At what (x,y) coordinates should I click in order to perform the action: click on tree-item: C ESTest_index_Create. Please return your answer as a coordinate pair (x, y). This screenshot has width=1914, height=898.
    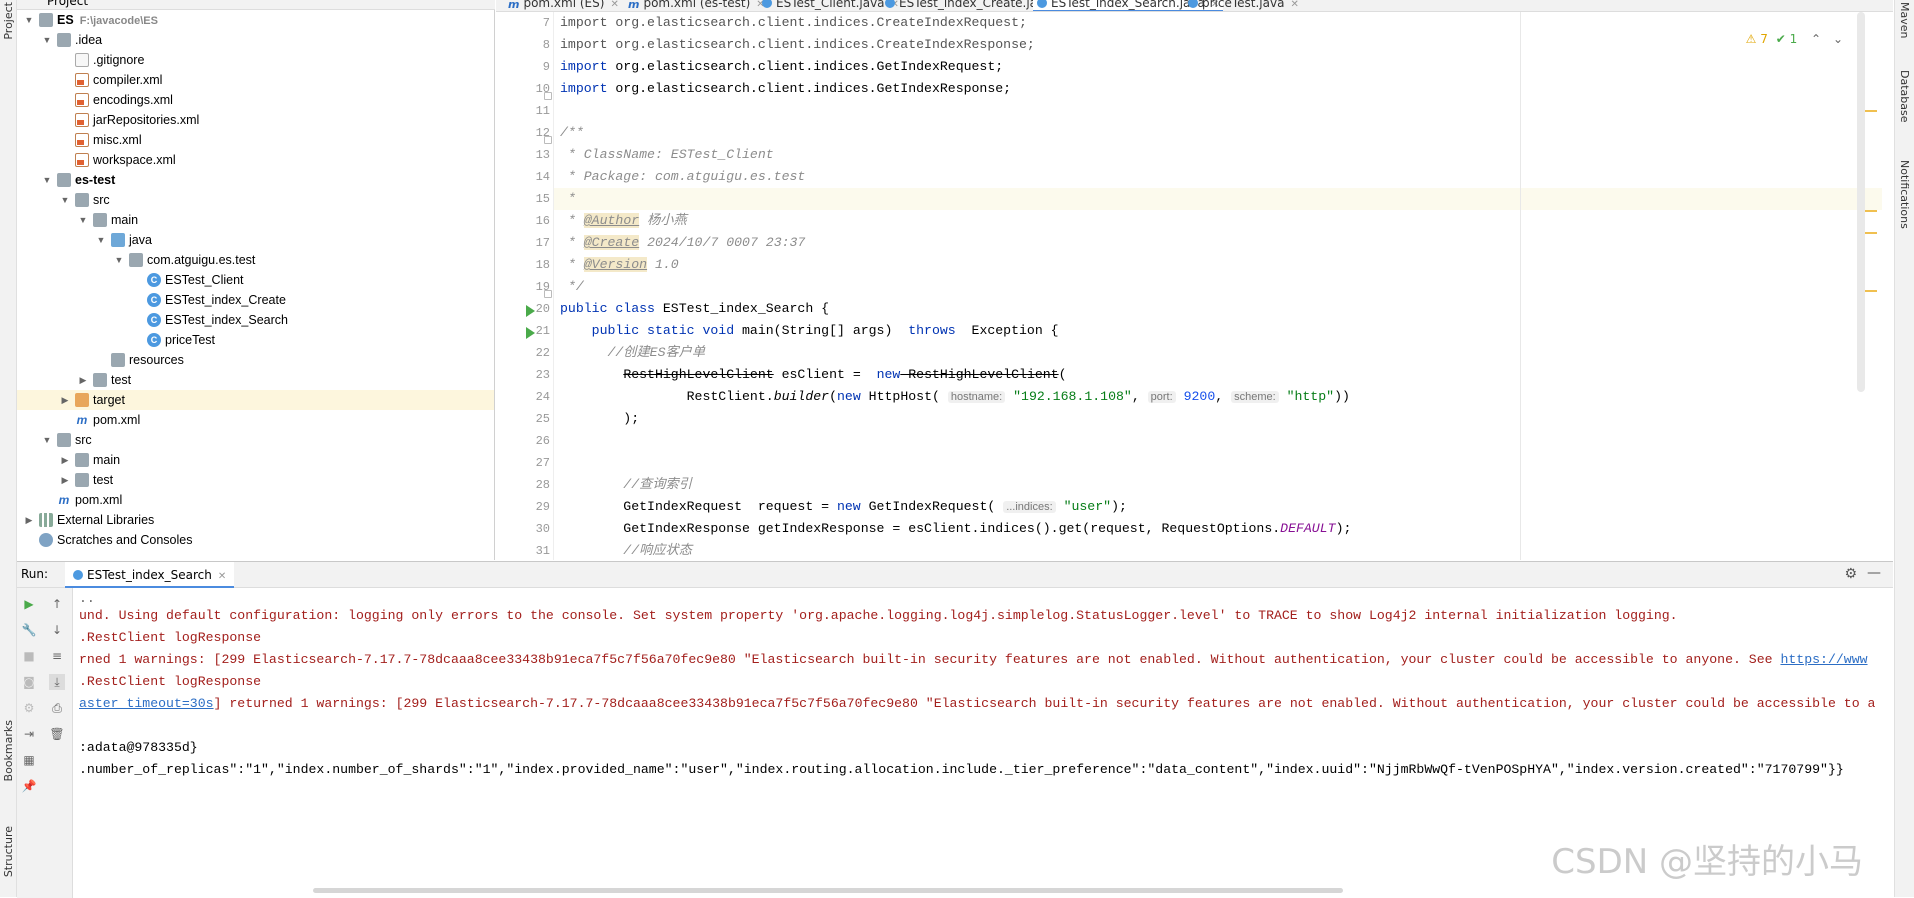
    Looking at the image, I should click on (255, 300).